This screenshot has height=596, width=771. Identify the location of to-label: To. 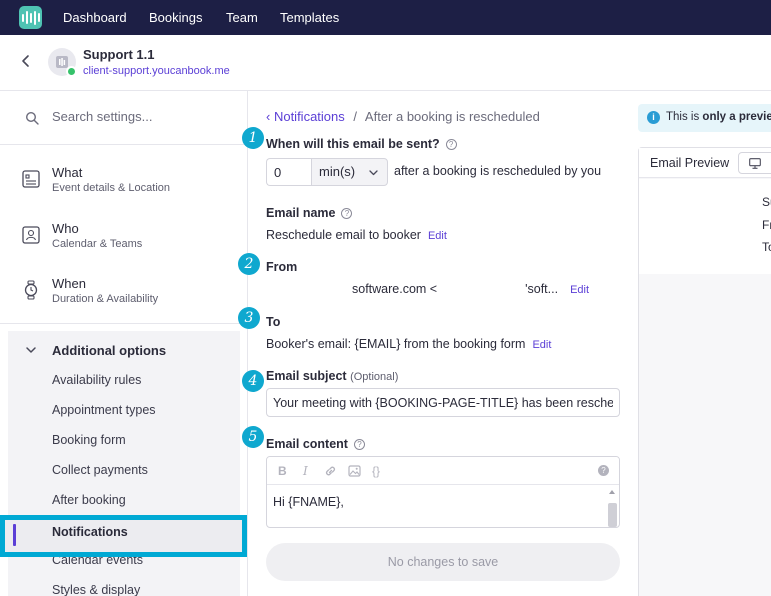
(273, 322).